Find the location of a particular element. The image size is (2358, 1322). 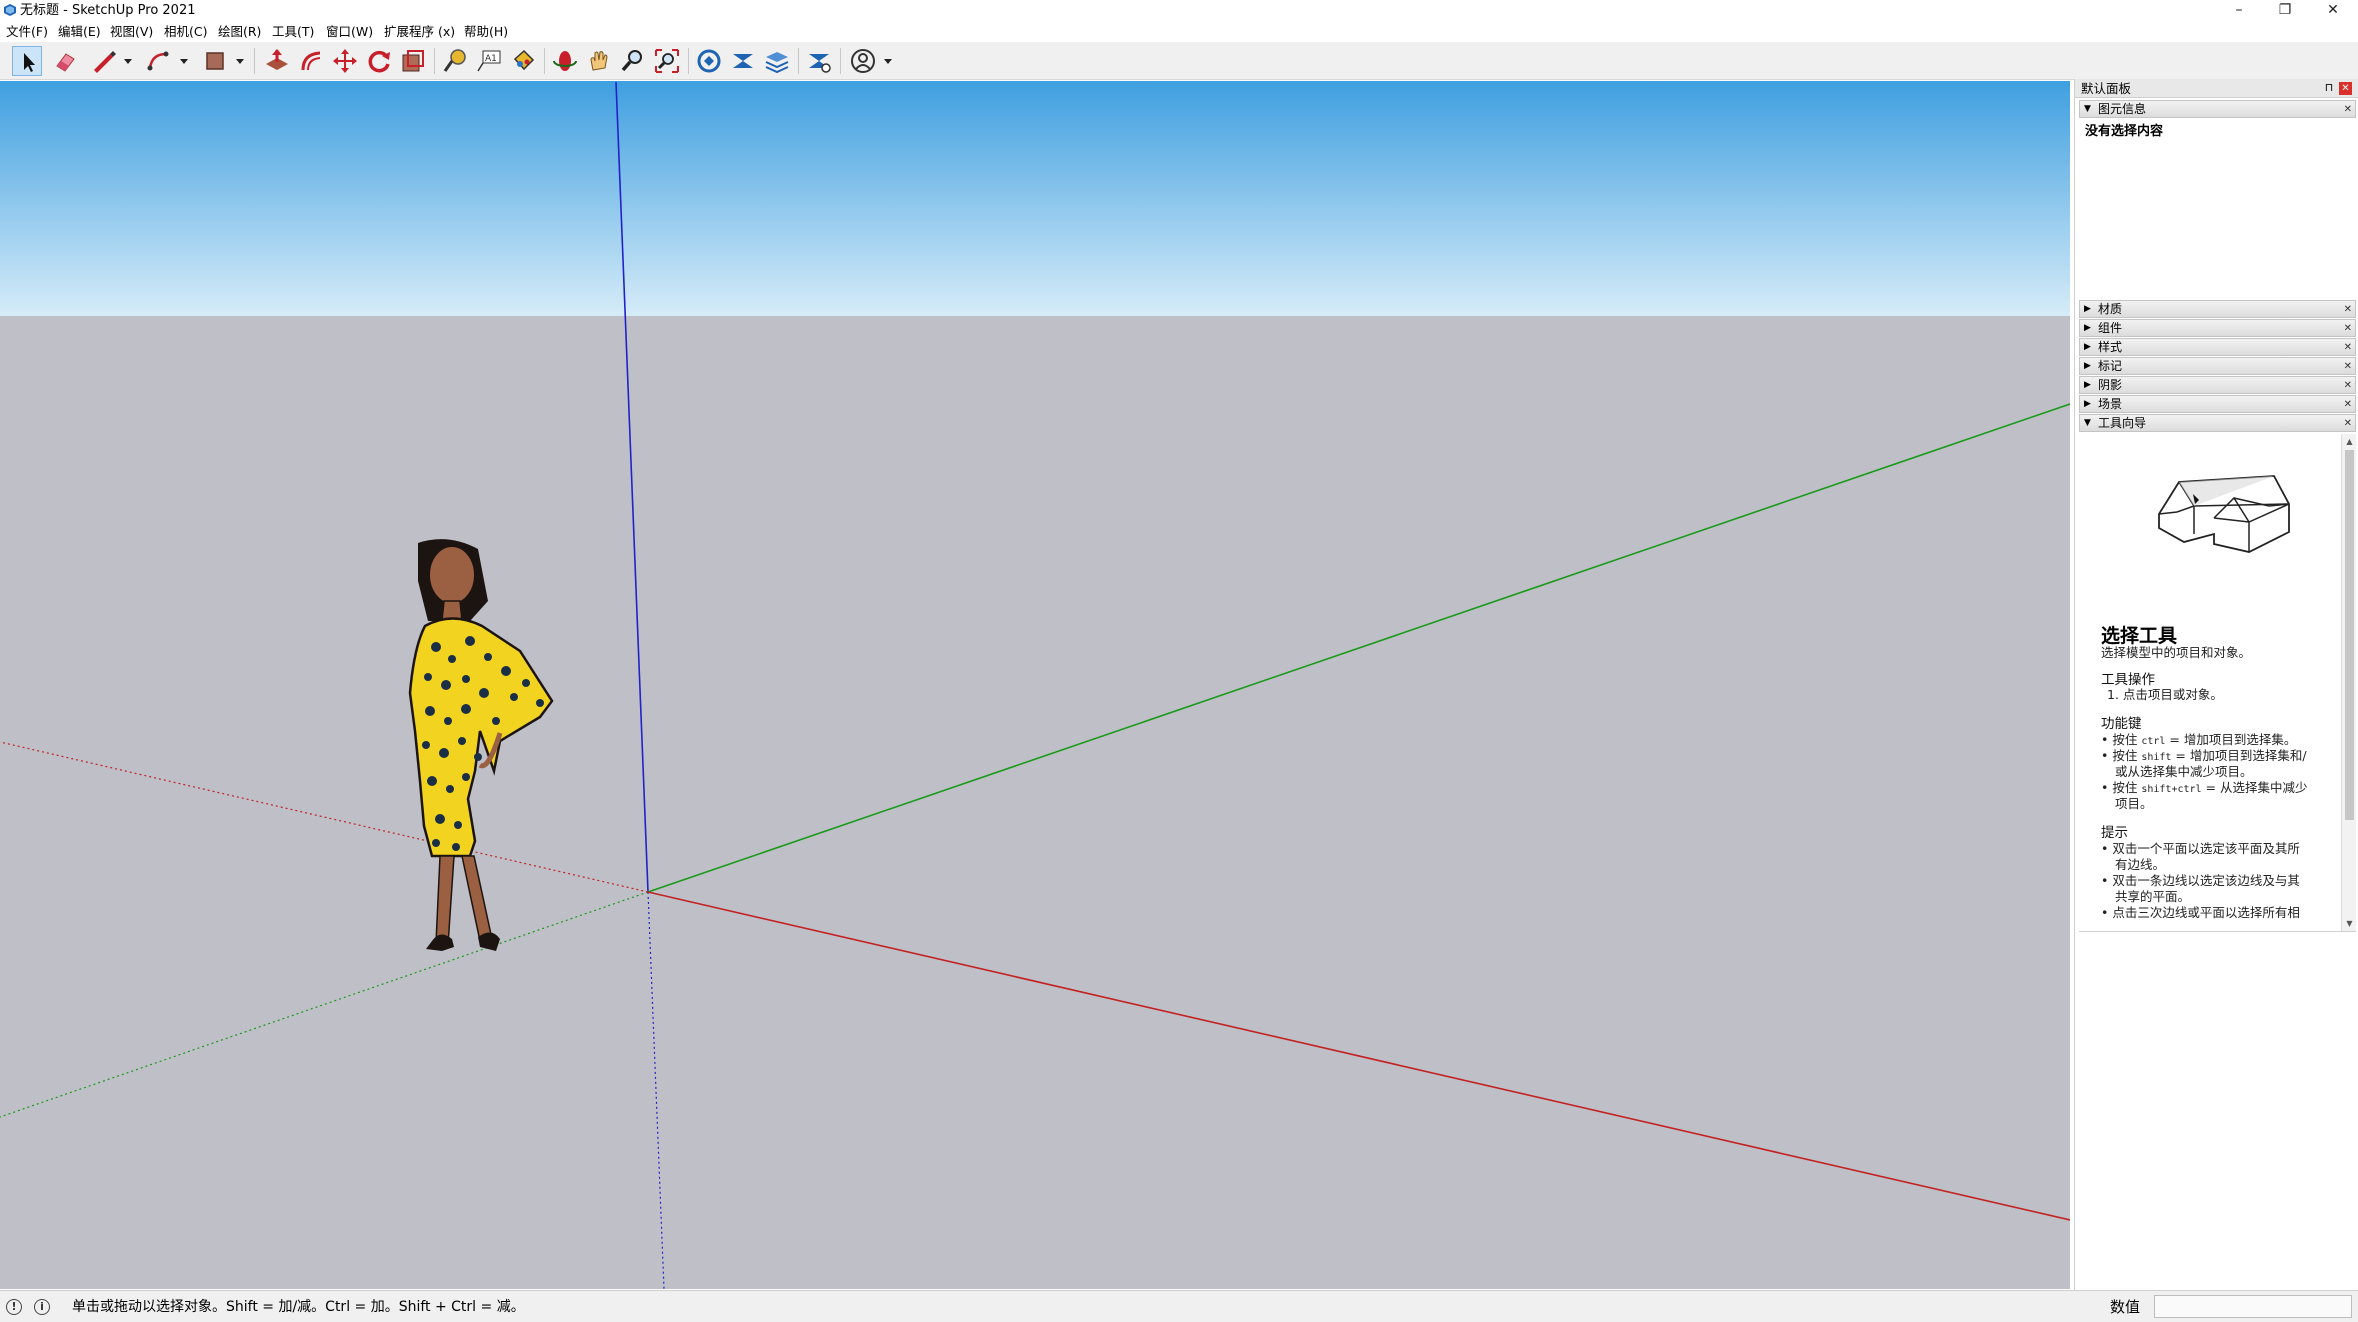

offset-icon is located at coordinates (311, 61).